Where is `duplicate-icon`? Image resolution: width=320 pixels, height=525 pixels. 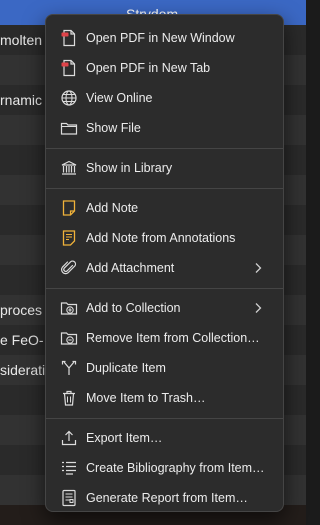 duplicate-icon is located at coordinates (69, 368).